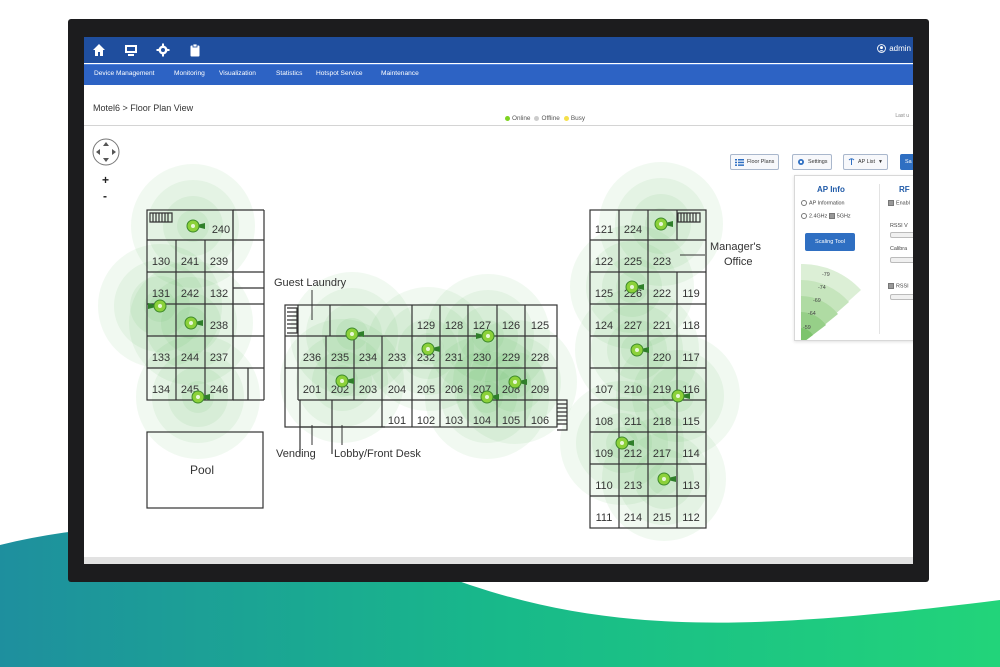  What do you see at coordinates (219, 358) in the screenshot?
I see `room-label-237: 237` at bounding box center [219, 358].